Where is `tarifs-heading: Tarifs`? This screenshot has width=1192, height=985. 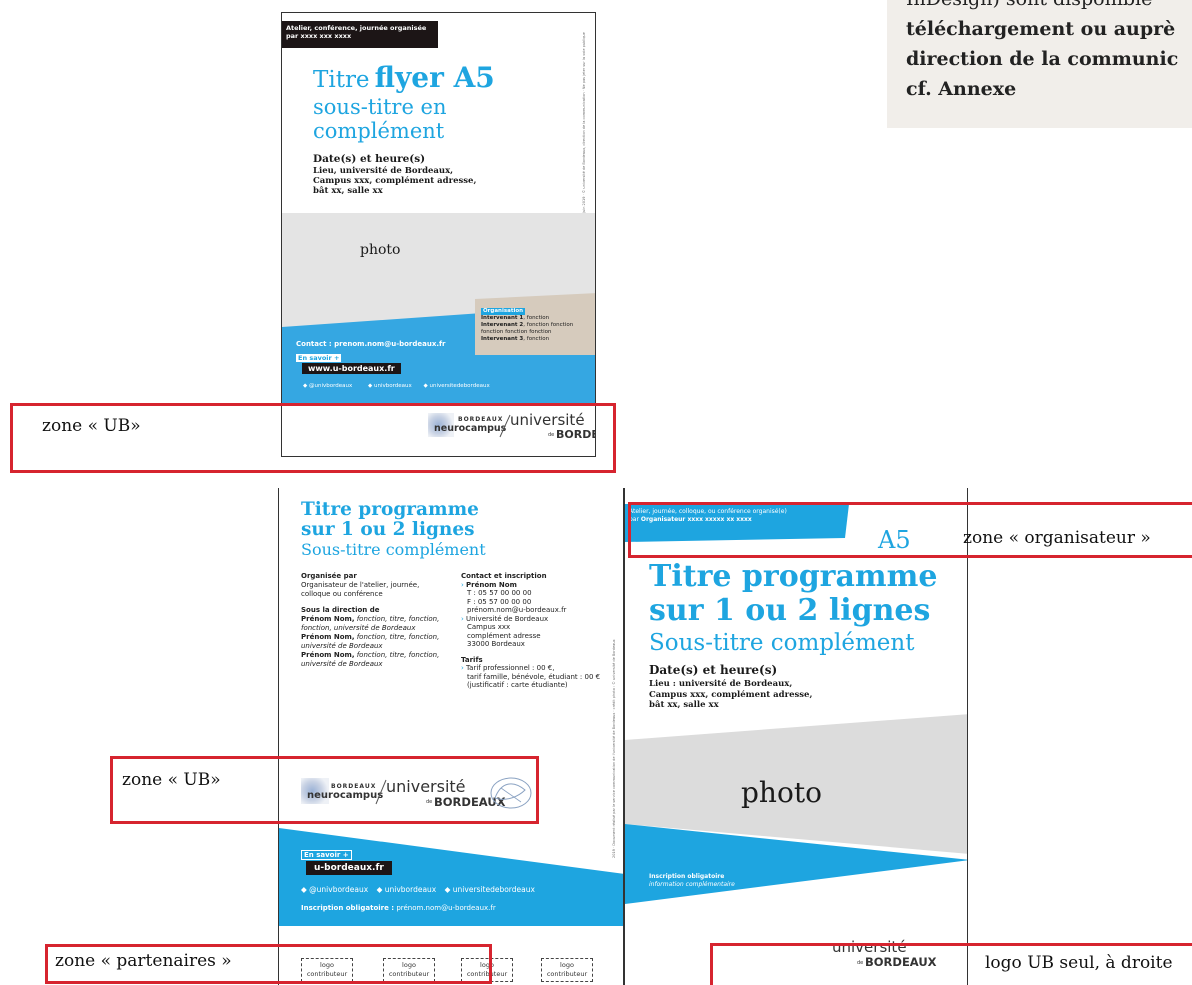 tarifs-heading: Tarifs is located at coordinates (472, 659).